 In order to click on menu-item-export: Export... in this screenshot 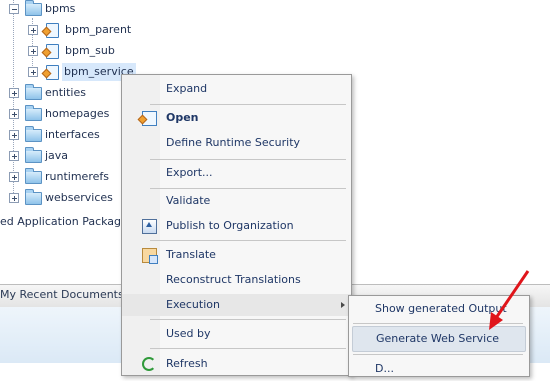, I will do `click(236, 173)`.